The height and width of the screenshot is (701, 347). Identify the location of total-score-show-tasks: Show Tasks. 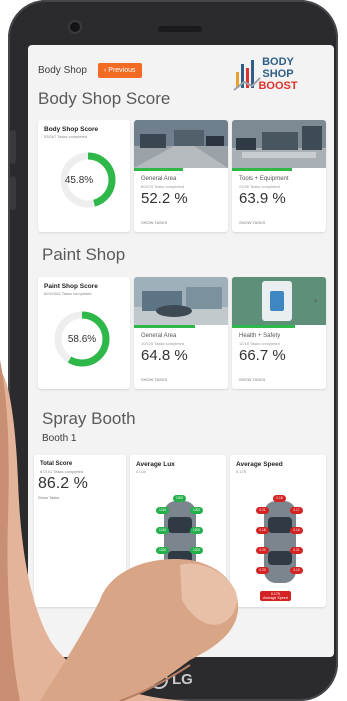
(48, 497).